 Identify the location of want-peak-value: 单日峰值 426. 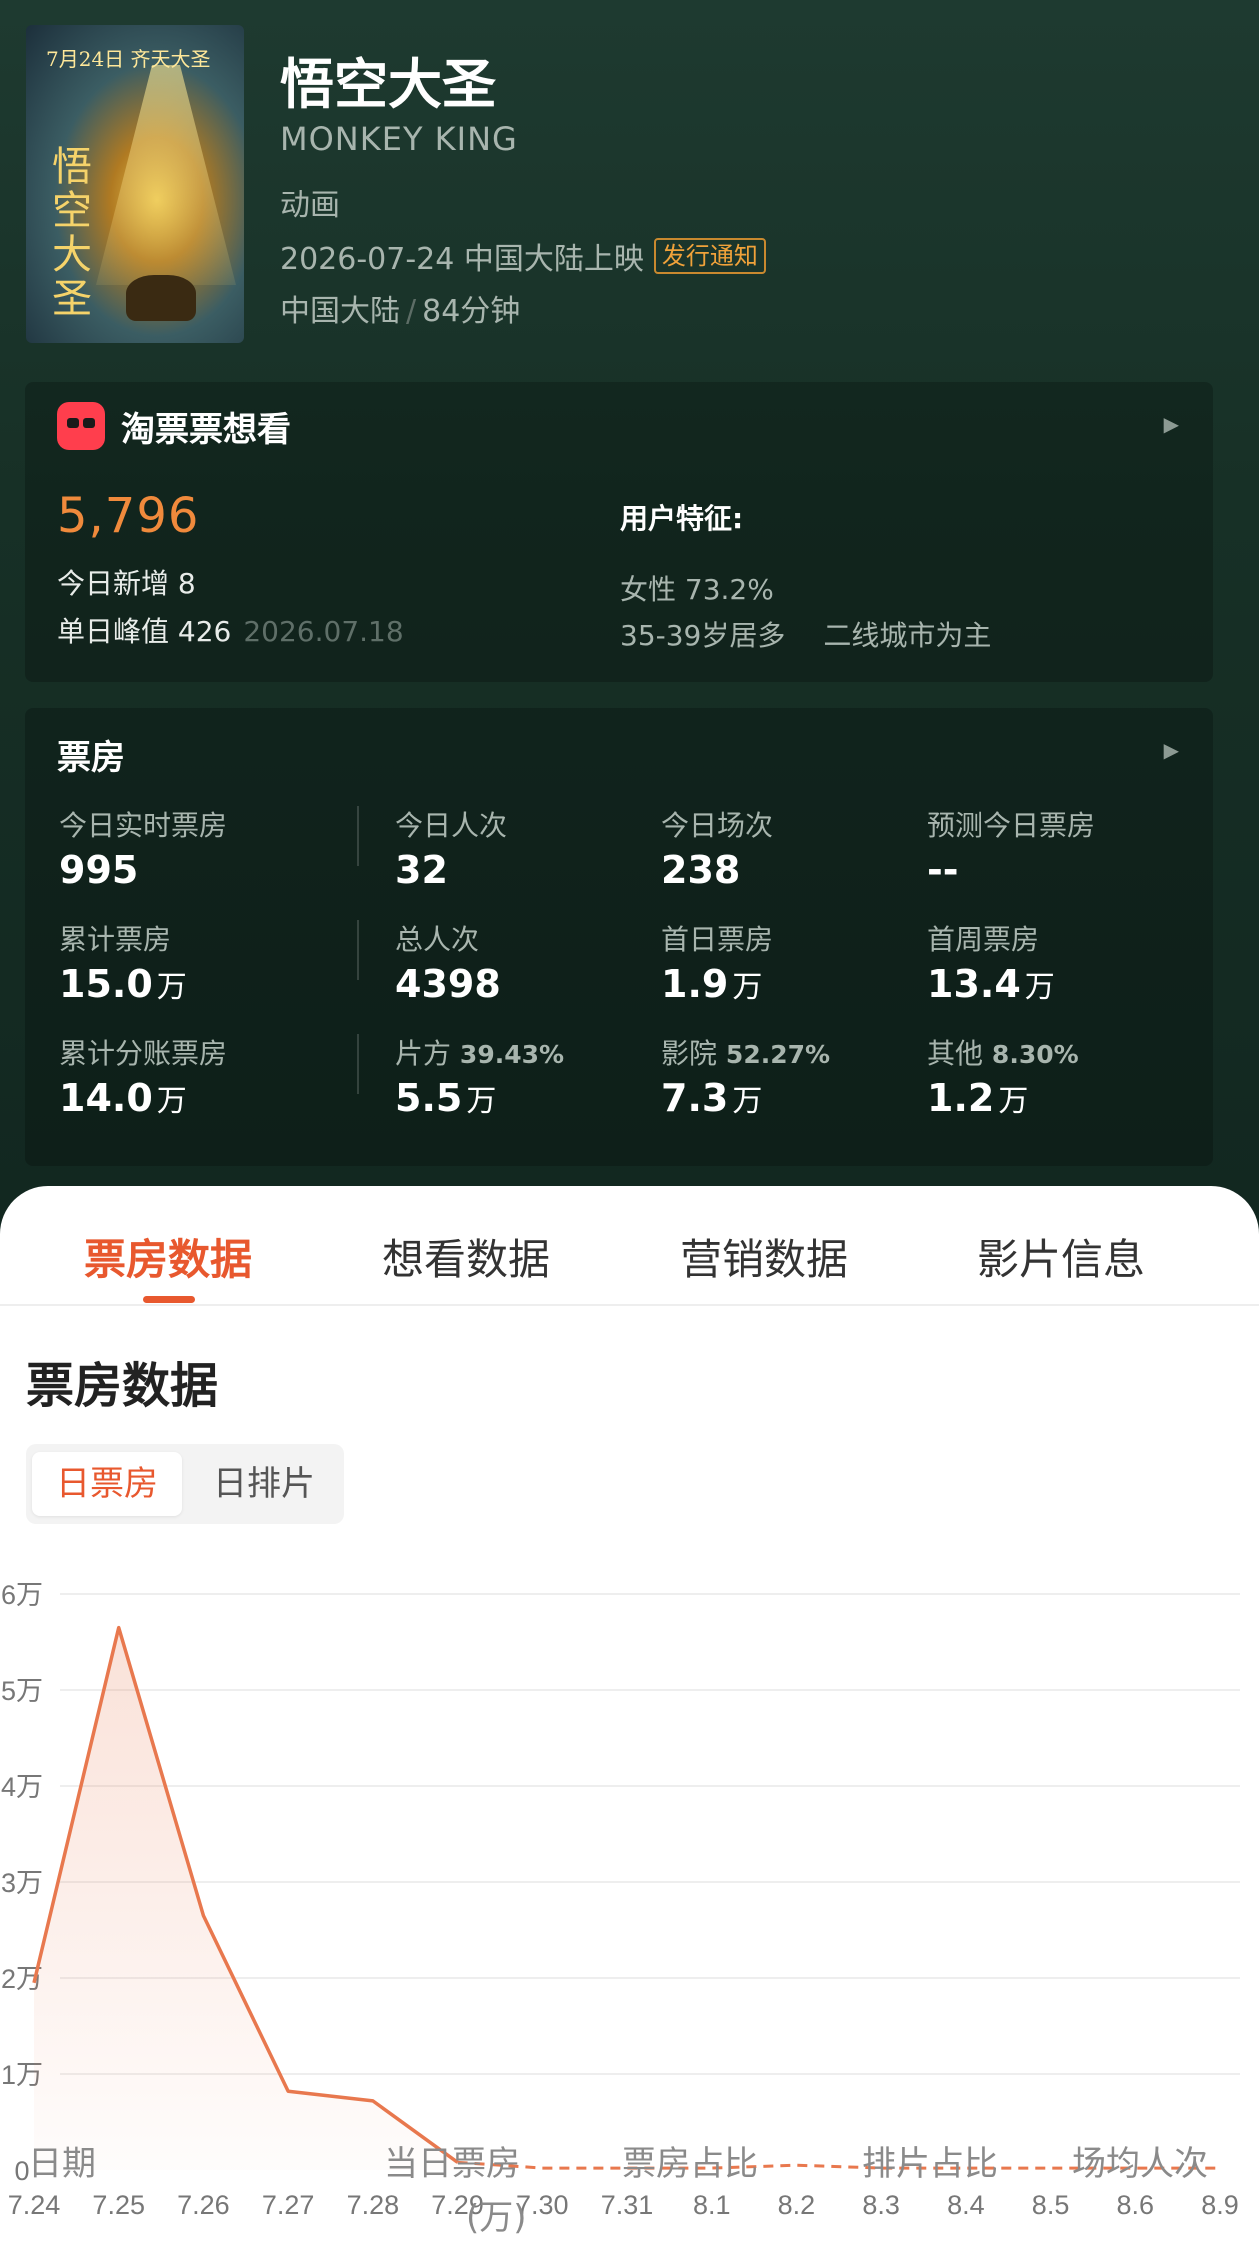
(144, 631).